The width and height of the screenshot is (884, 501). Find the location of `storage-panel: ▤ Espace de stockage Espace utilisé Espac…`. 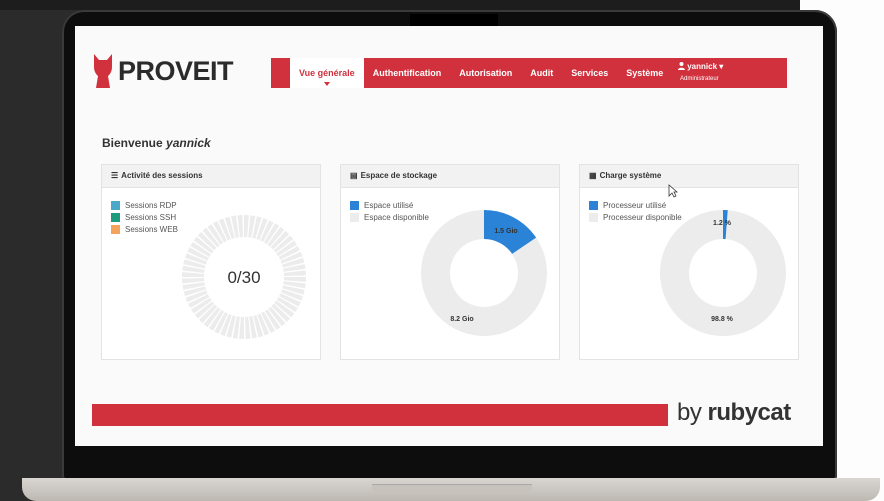

storage-panel: ▤ Espace de stockage Espace utilisé Espac… is located at coordinates (450, 262).